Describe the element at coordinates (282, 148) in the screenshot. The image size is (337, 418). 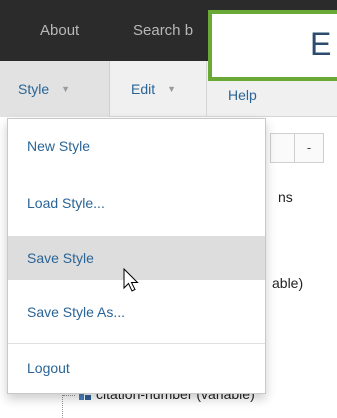
I see `toolbar-button` at that location.